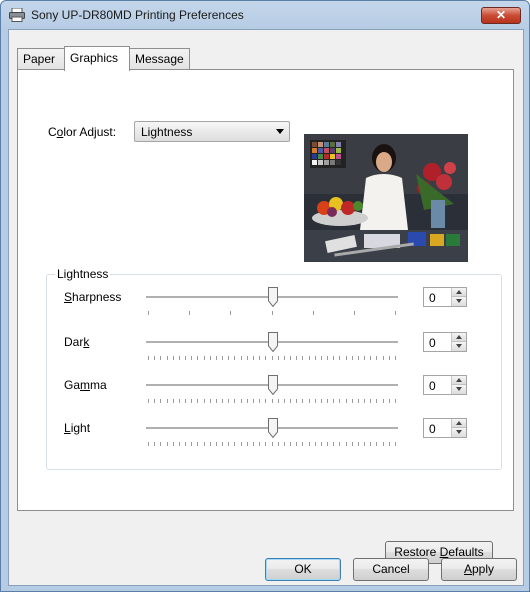 This screenshot has width=530, height=592. I want to click on sharpness-spinner: 0, so click(445, 297).